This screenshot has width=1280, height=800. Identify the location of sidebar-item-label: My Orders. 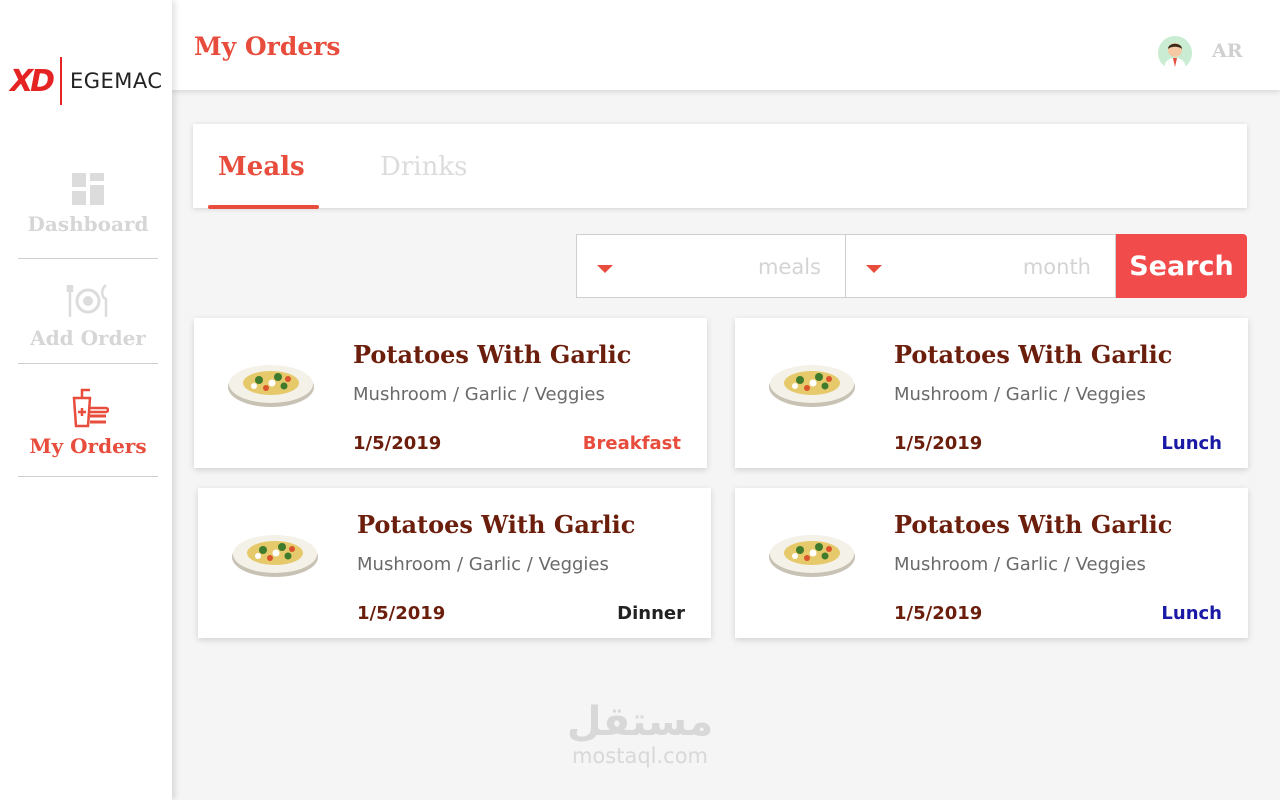
(88, 446).